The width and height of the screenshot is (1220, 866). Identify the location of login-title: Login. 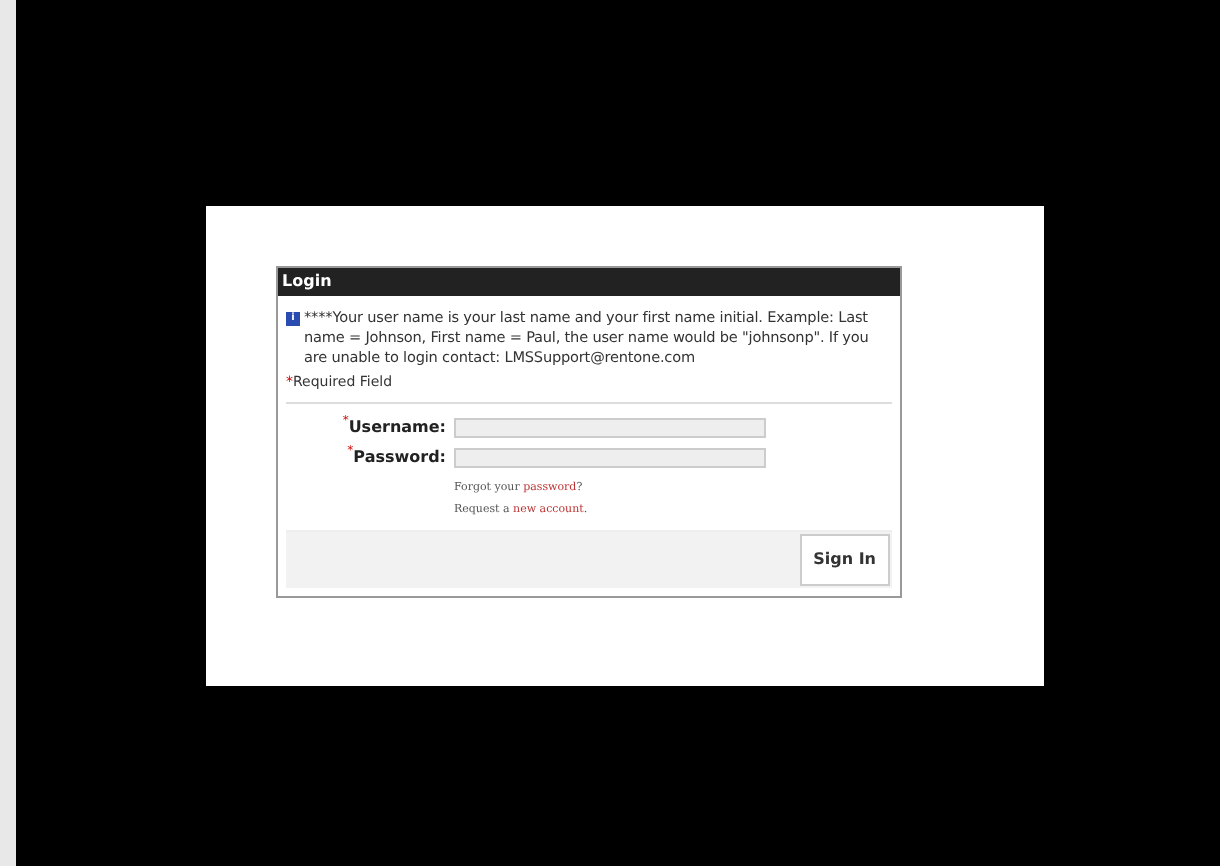
(589, 282).